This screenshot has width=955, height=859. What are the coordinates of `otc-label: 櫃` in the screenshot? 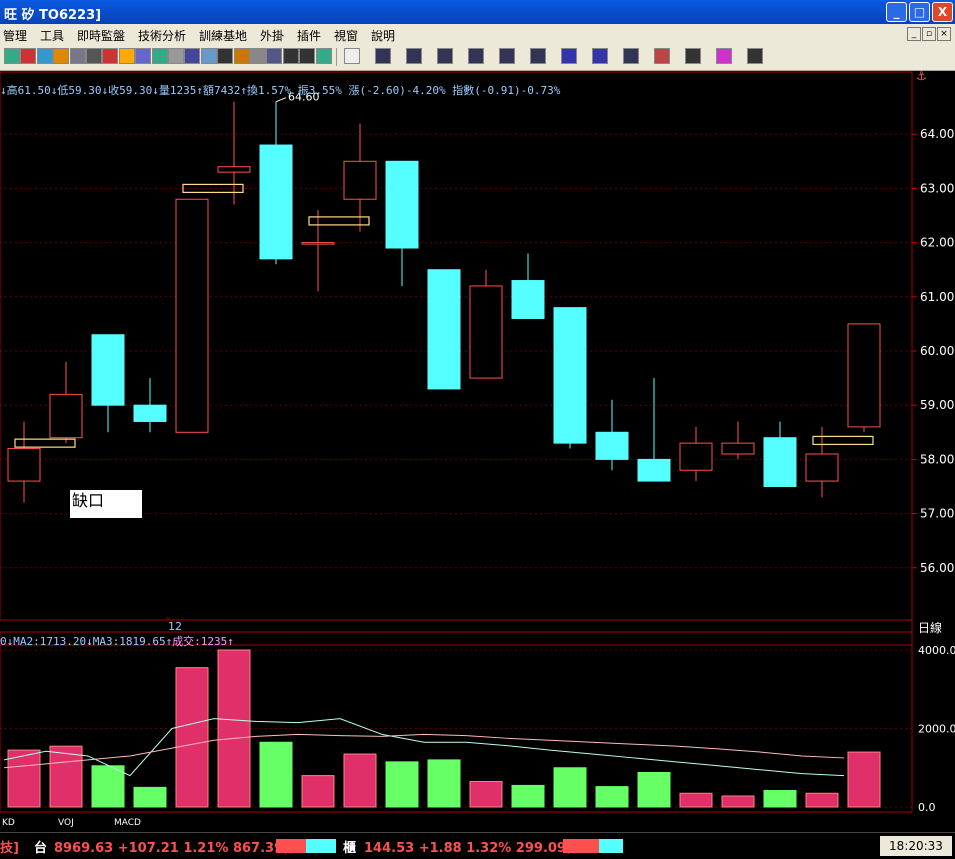 It's located at (350, 848).